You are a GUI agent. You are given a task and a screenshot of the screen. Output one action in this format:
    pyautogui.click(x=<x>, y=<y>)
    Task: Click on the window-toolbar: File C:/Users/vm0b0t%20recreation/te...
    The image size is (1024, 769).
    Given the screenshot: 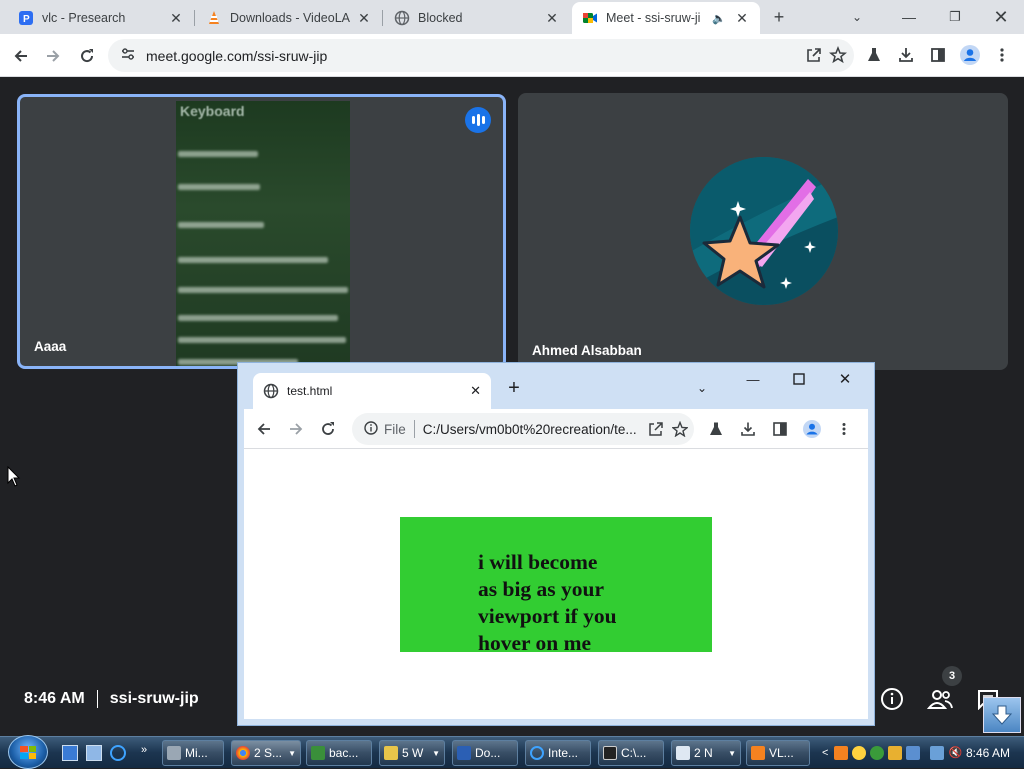 What is the action you would take?
    pyautogui.click(x=556, y=429)
    